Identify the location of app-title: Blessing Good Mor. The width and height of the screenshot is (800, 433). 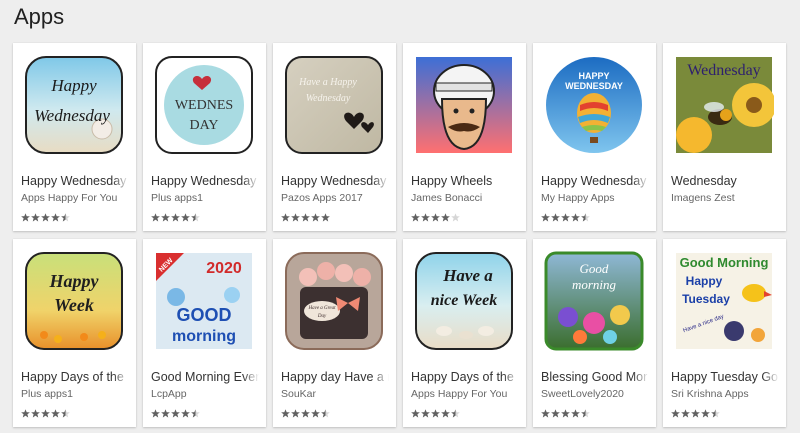
(595, 377).